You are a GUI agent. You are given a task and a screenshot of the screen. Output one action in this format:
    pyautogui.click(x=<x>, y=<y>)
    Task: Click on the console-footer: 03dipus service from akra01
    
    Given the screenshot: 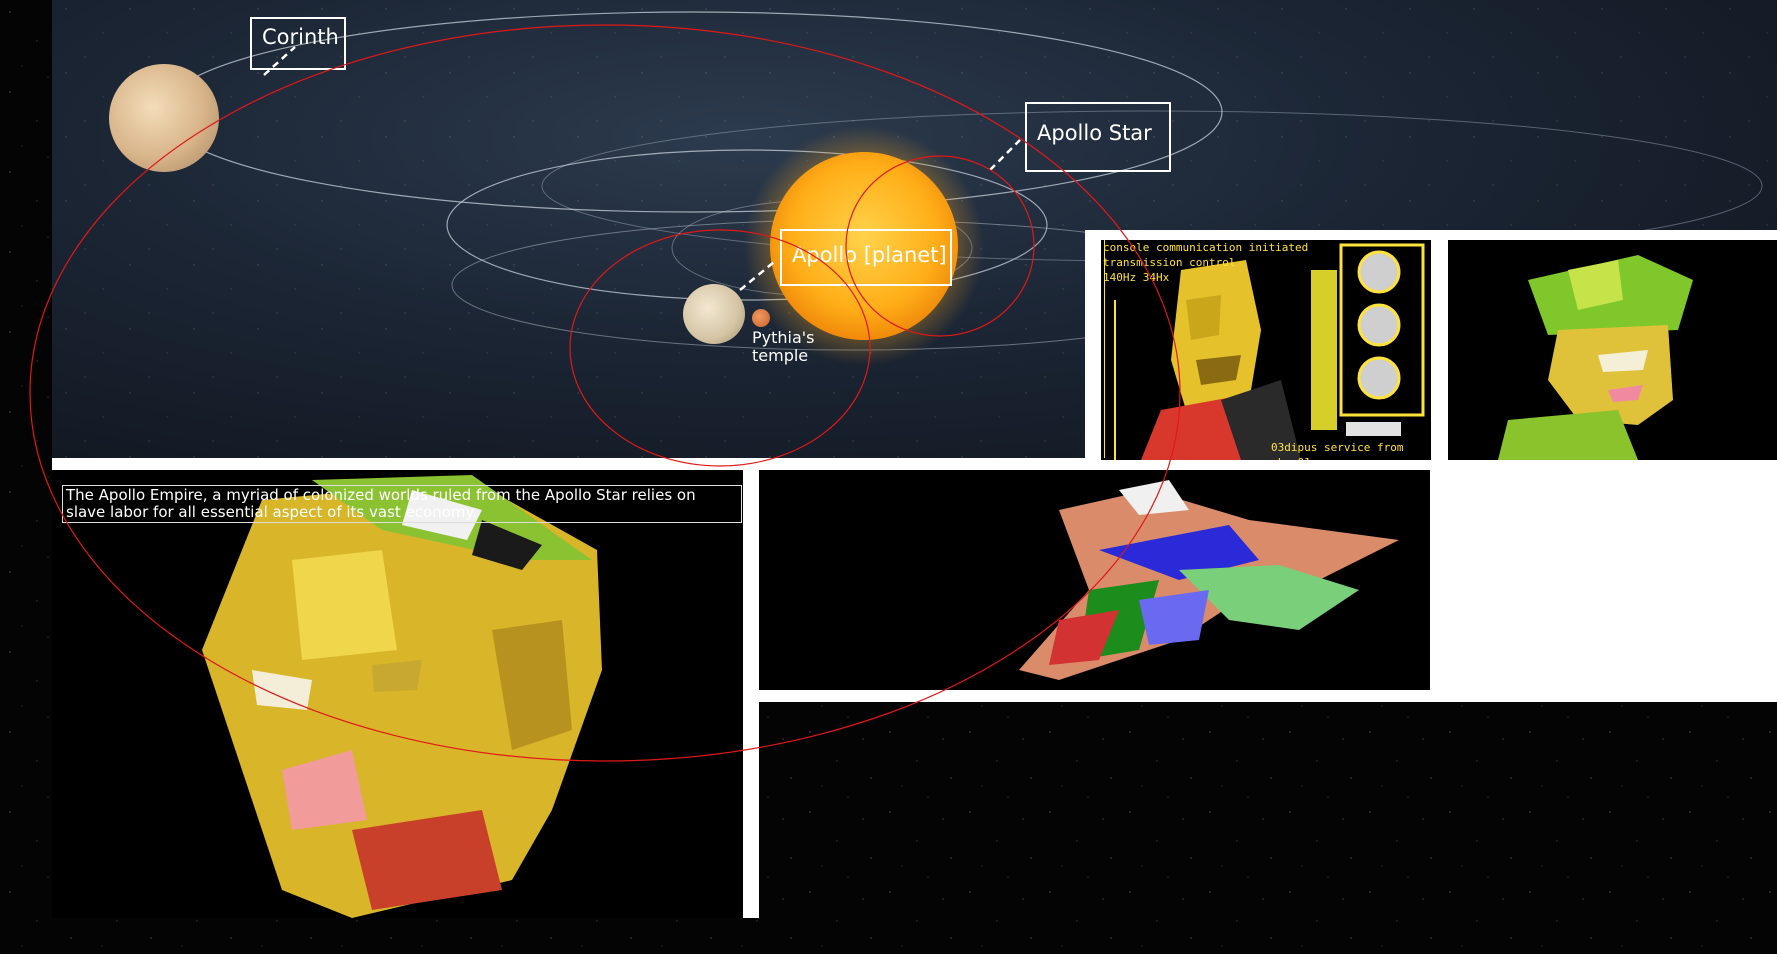 What is the action you would take?
    pyautogui.click(x=1337, y=450)
    